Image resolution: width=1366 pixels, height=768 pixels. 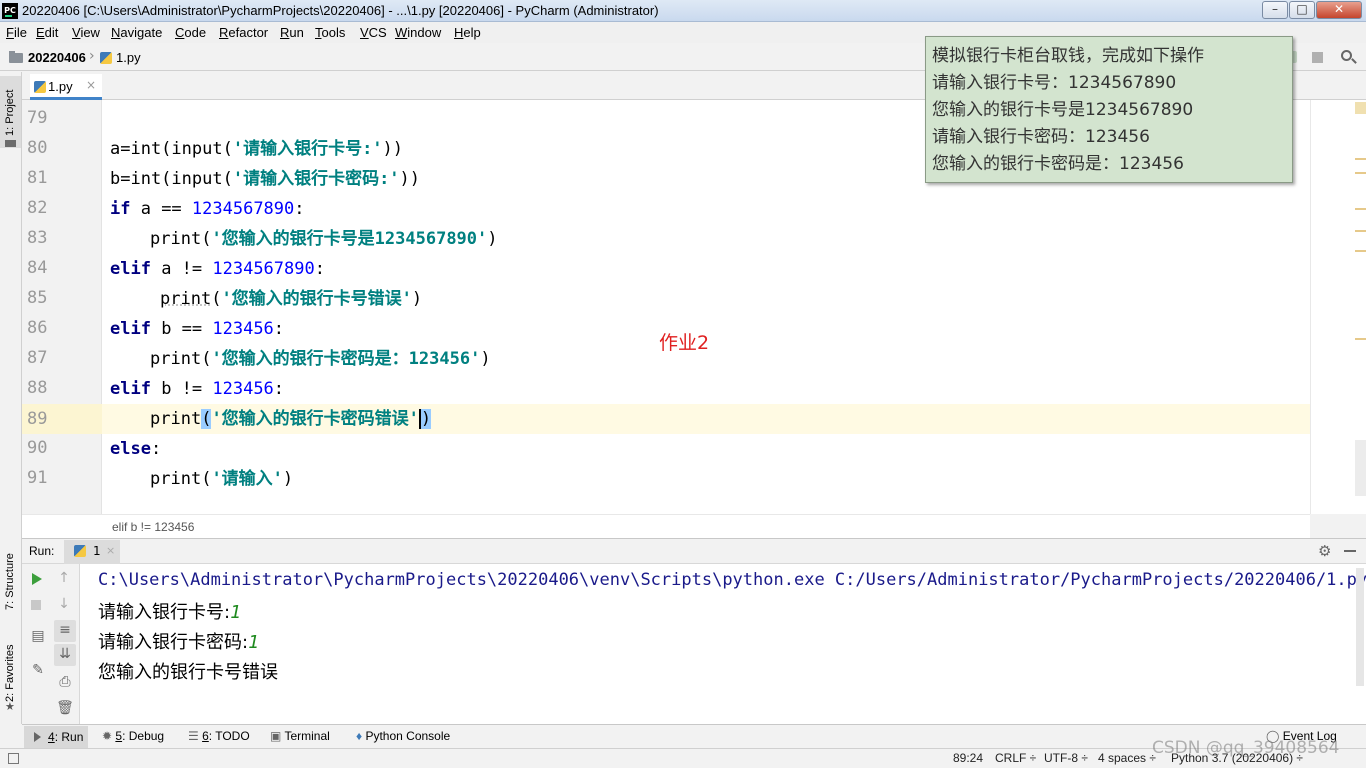 What do you see at coordinates (1302, 10) in the screenshot?
I see `maximize-button: □` at bounding box center [1302, 10].